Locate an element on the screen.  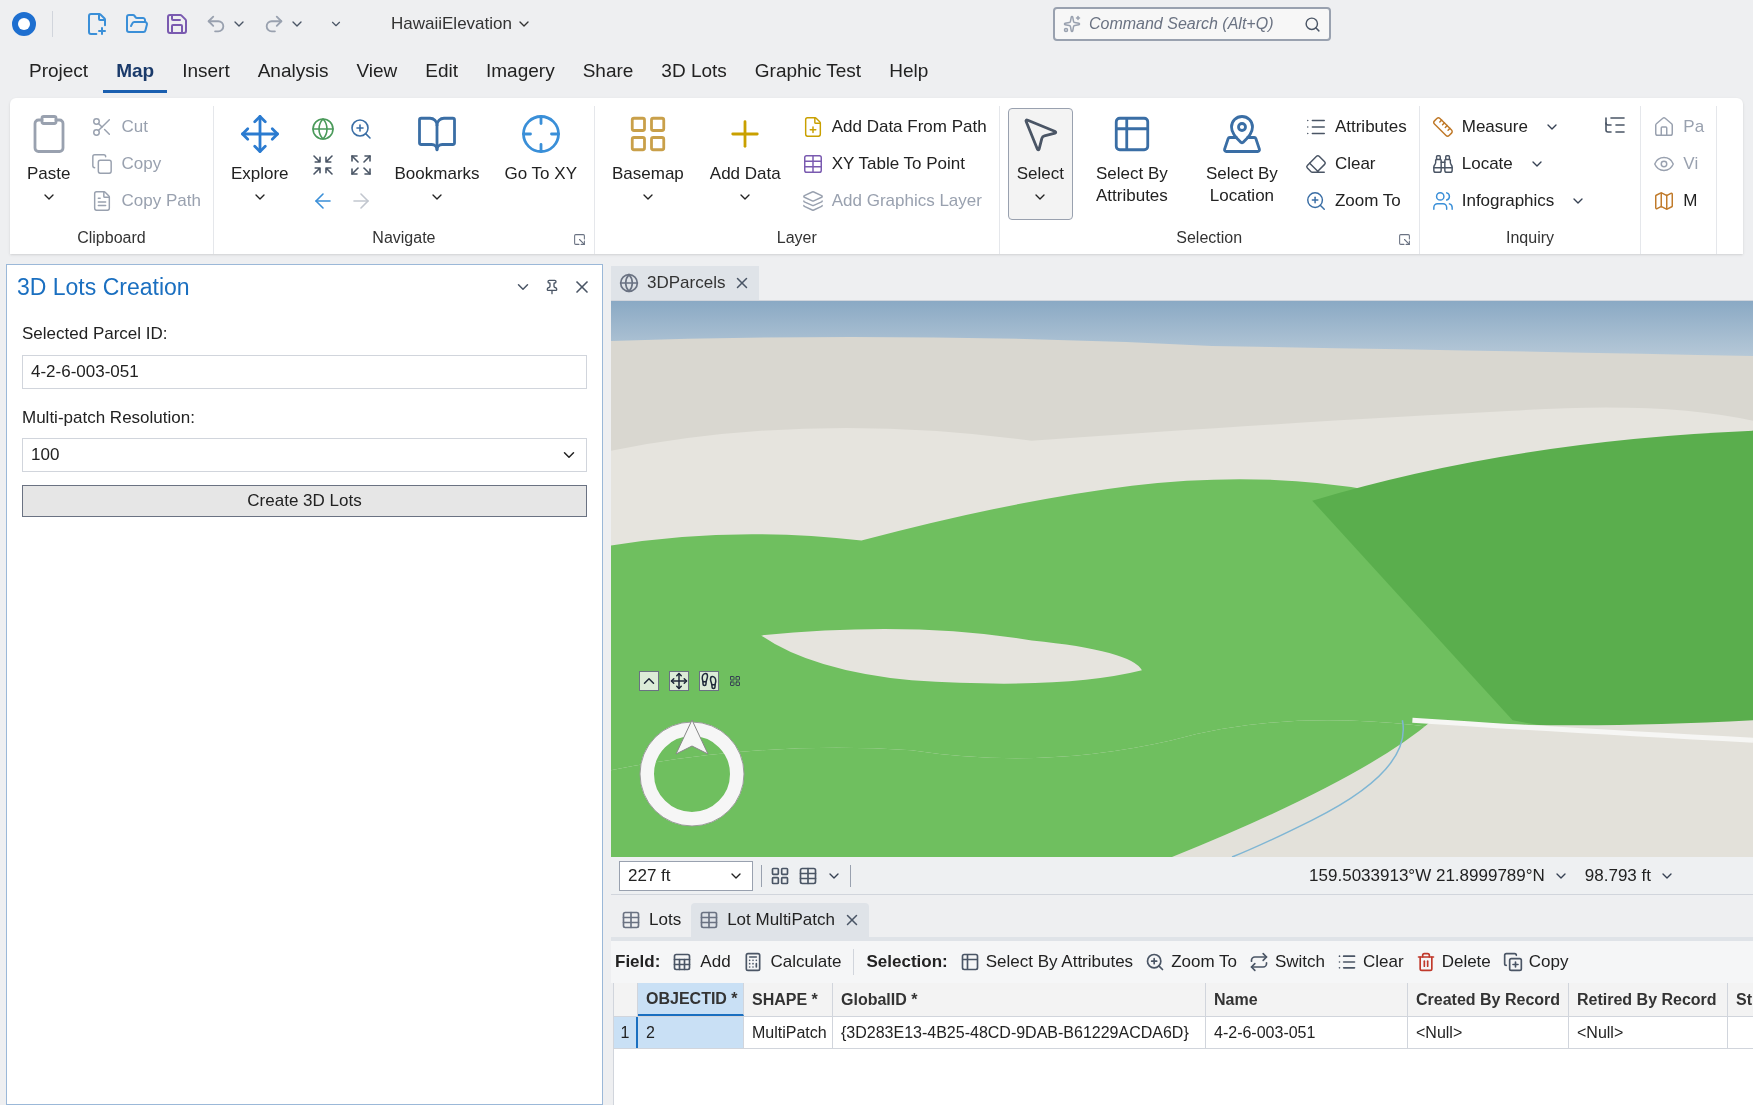
search-input: Command Search (Alt+Q) is located at coordinates (1192, 24).